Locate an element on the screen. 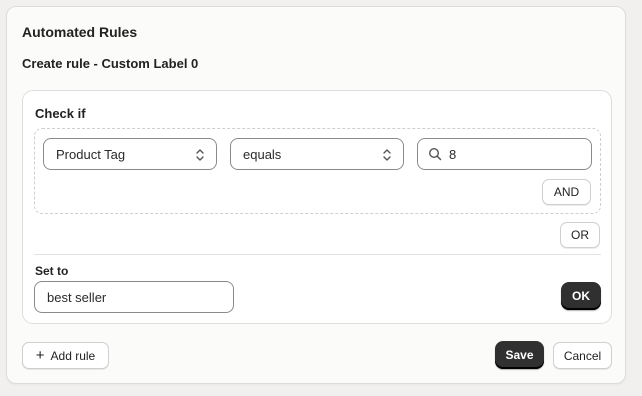  condition-operator-select: equals is located at coordinates (317, 154).